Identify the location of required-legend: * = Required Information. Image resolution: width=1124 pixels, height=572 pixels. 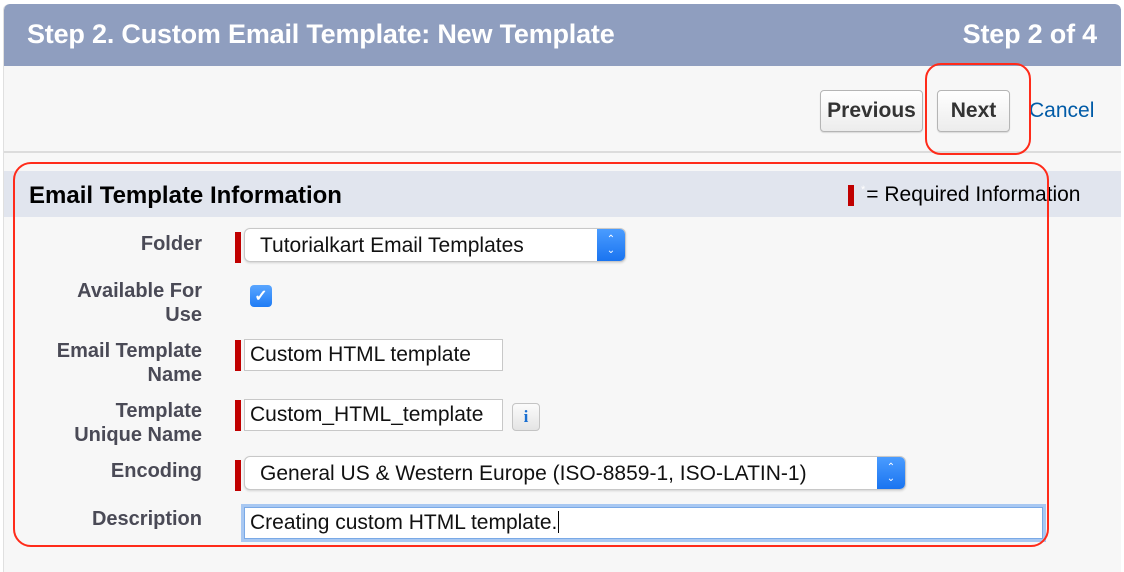
(964, 195).